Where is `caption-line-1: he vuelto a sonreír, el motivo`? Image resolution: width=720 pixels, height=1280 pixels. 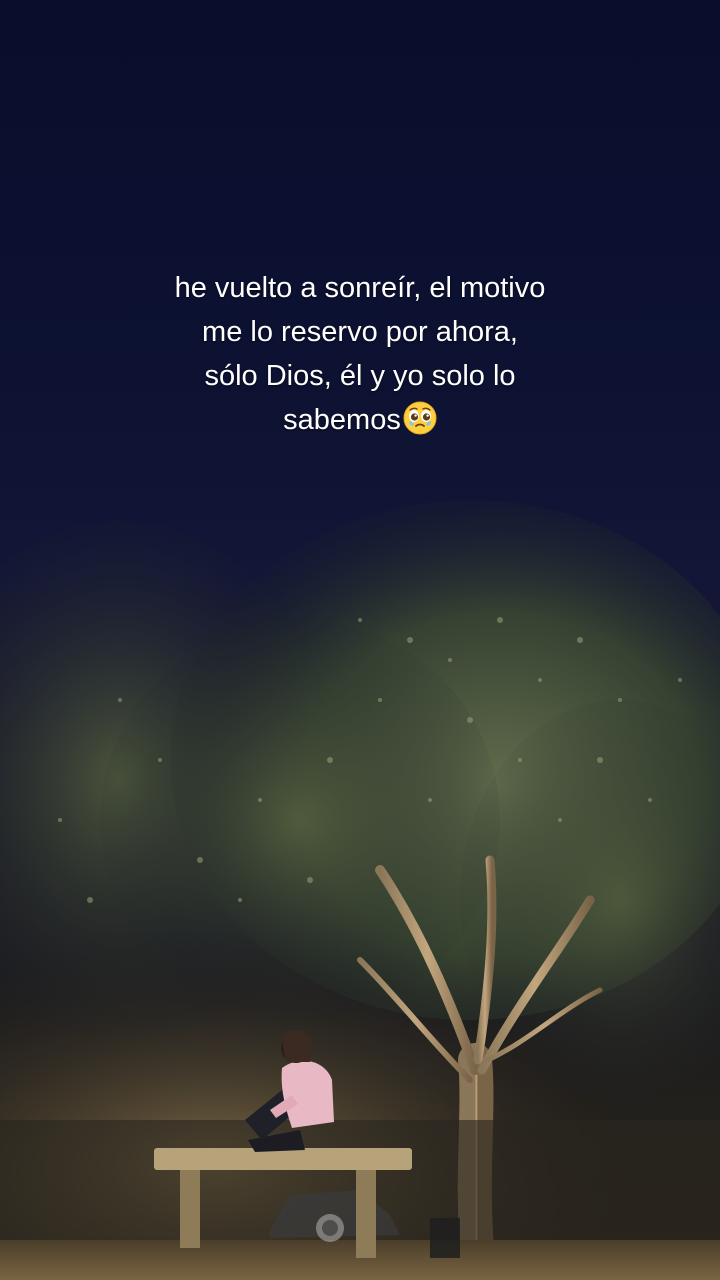
caption-line-1: he vuelto a sonreír, el motivo is located at coordinates (360, 288).